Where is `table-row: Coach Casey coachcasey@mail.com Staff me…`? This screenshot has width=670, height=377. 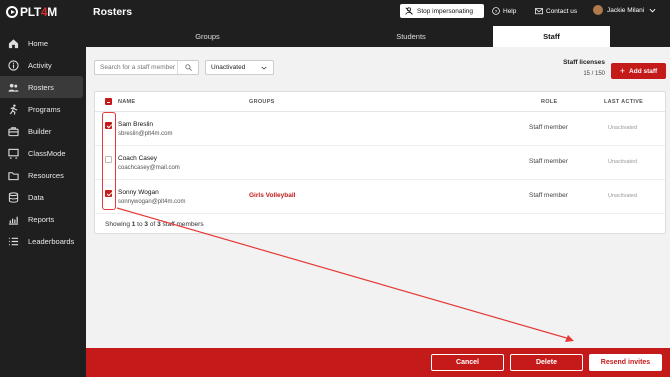
table-row: Coach Casey coachcasey@mail.com Staff me… is located at coordinates (380, 163).